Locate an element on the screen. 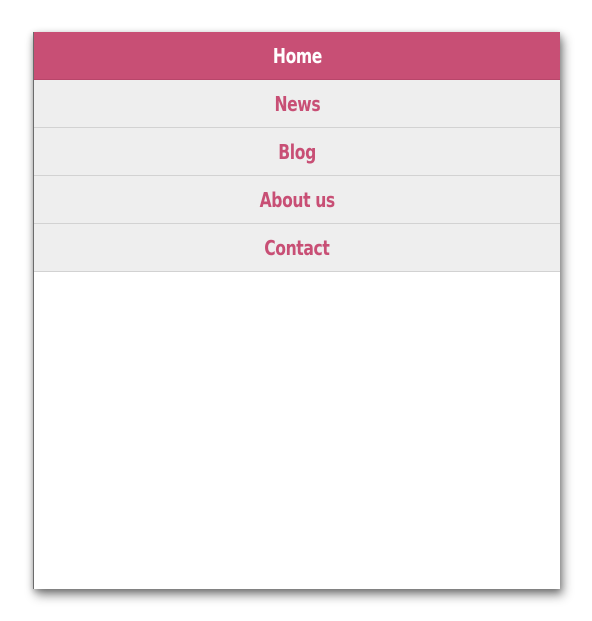 The image size is (592, 621). nav-item-label: News is located at coordinates (297, 104).